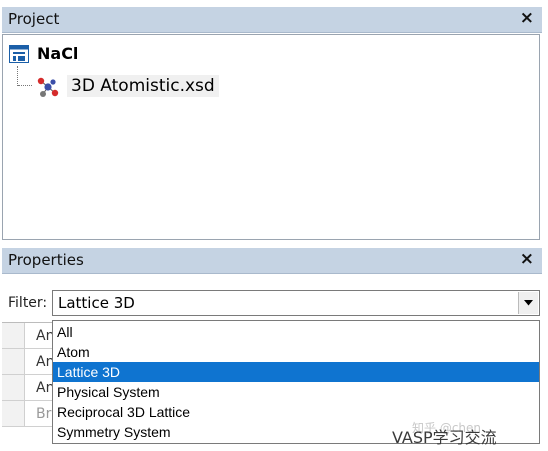 The height and width of the screenshot is (451, 548). Describe the element at coordinates (143, 86) in the screenshot. I see `tree-child-label: 3D Atomistic.xsd` at that location.